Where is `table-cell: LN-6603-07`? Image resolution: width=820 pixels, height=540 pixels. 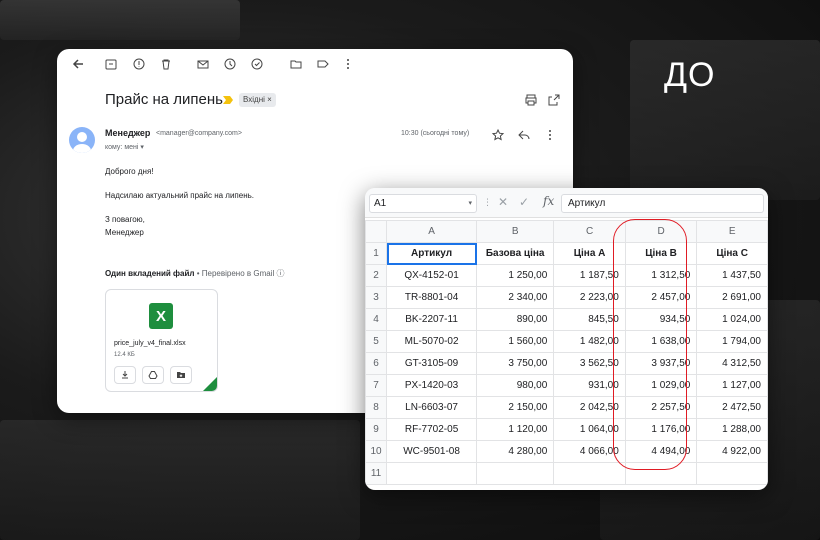 table-cell: LN-6603-07 is located at coordinates (432, 407).